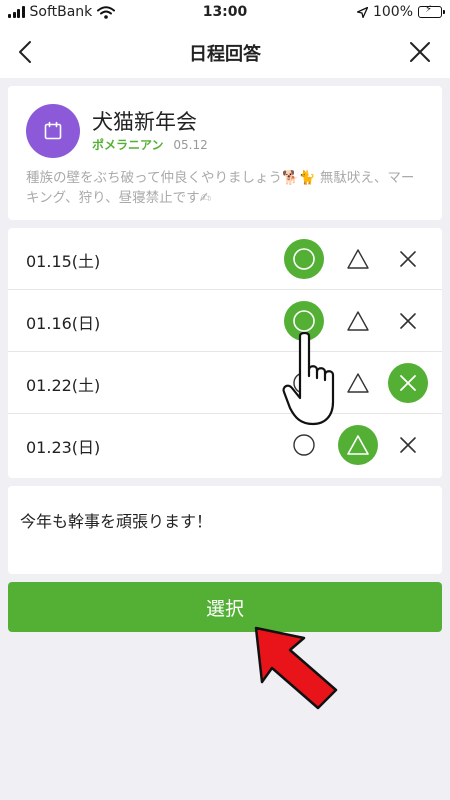 Image resolution: width=450 pixels, height=800 pixels. What do you see at coordinates (225, 530) in the screenshot?
I see `comment-field: 今年も幹事を頑張ります！` at bounding box center [225, 530].